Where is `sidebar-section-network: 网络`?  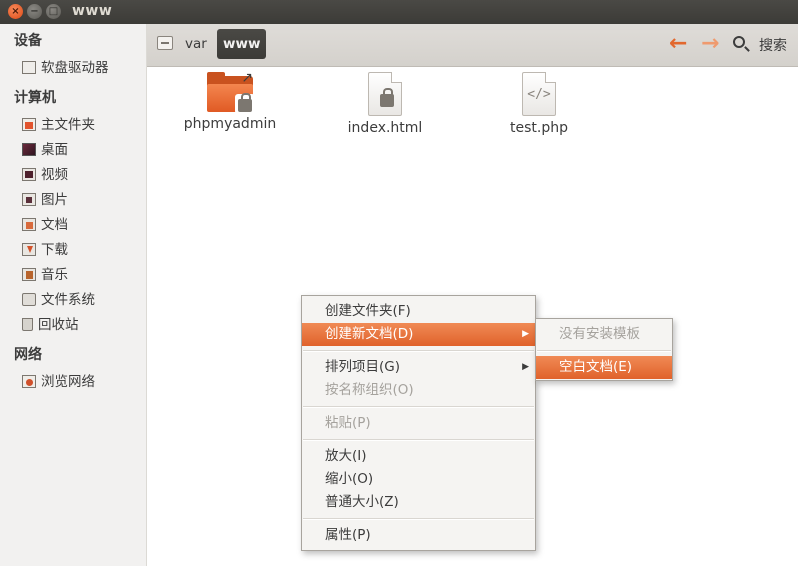 sidebar-section-network: 网络 is located at coordinates (28, 355).